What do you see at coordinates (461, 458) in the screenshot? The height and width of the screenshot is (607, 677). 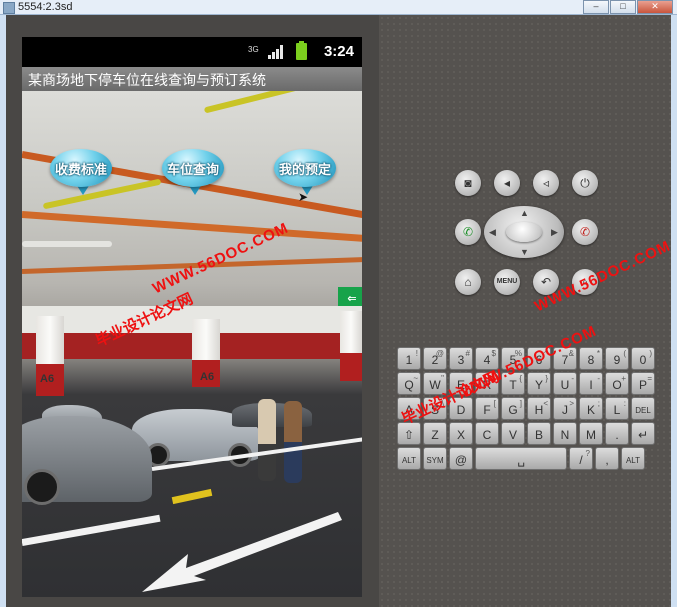 I see `key: @` at bounding box center [461, 458].